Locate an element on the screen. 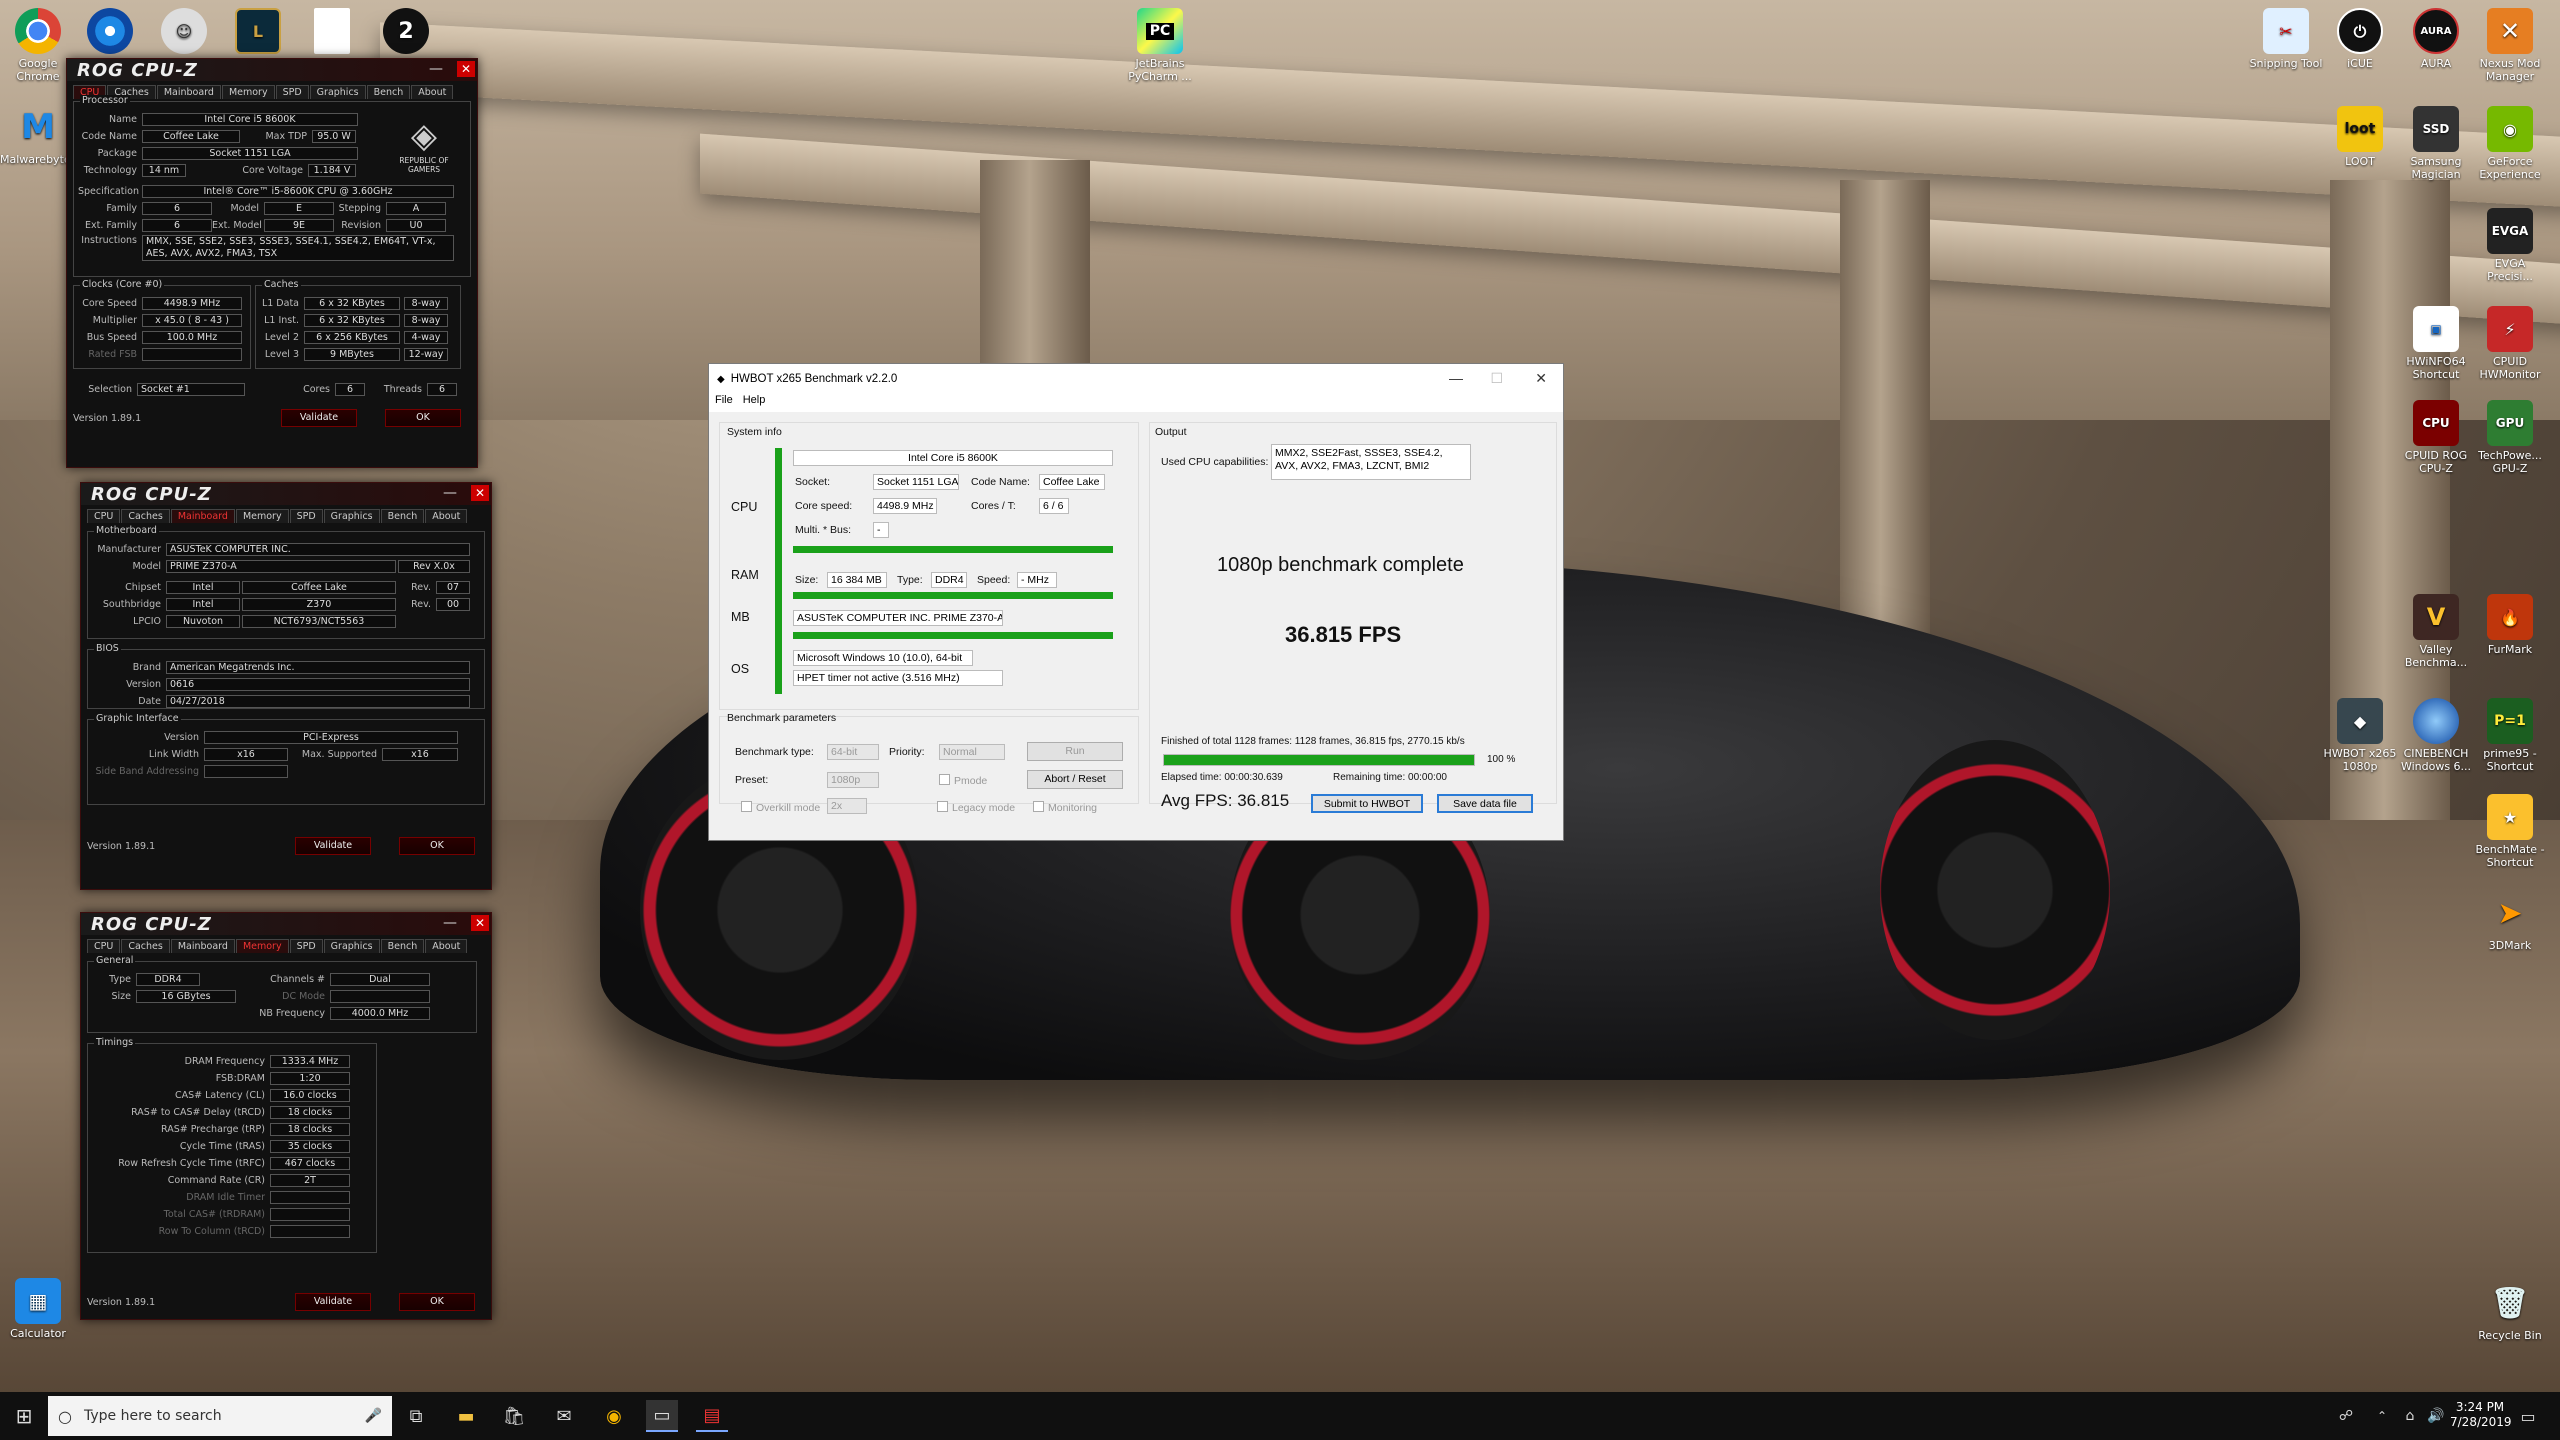  desktop-icon-app: ☺ is located at coordinates (184, 32).